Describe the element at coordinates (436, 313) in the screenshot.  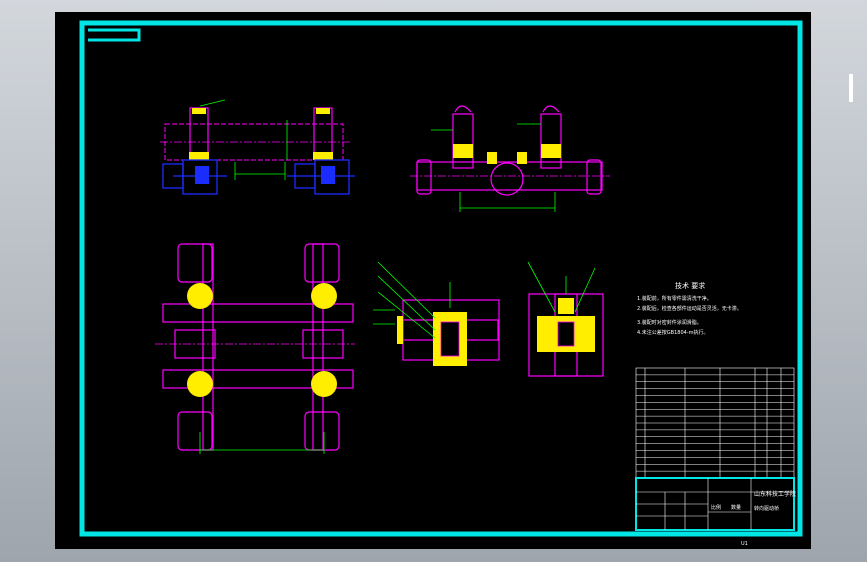
I see `center-section-view` at that location.